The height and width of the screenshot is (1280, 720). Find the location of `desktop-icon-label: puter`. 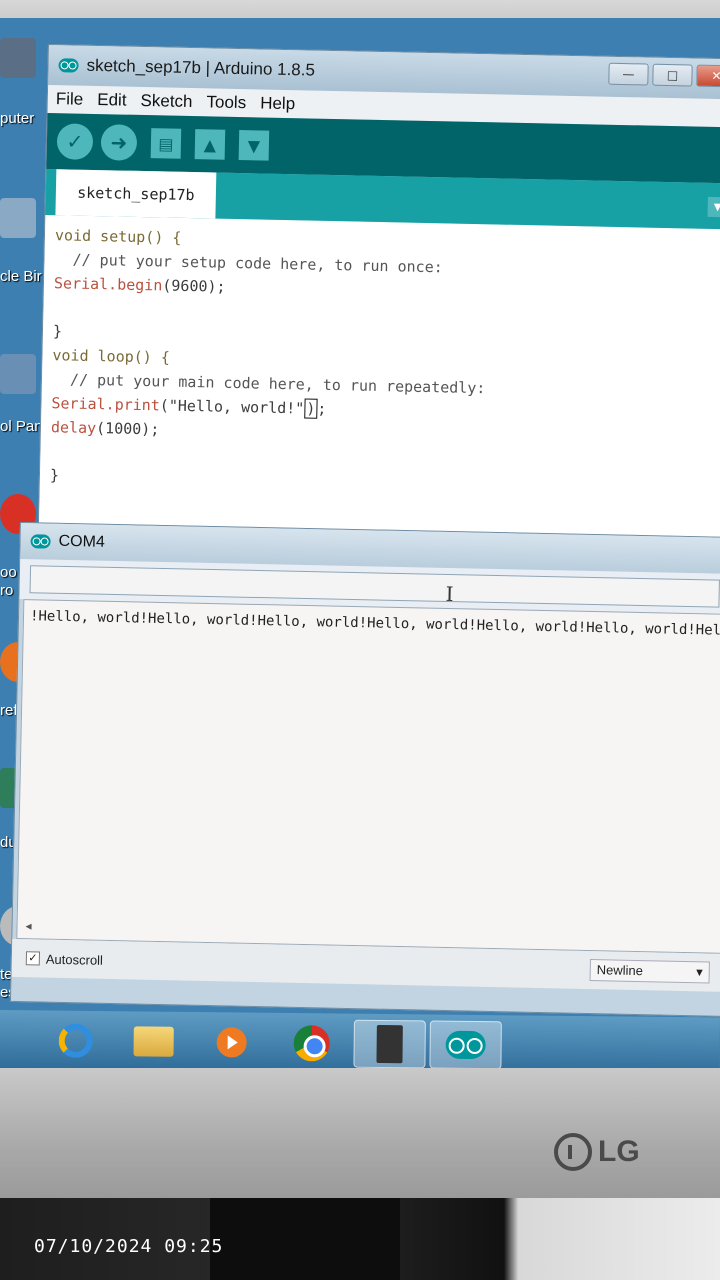

desktop-icon-label: puter is located at coordinates (17, 118).